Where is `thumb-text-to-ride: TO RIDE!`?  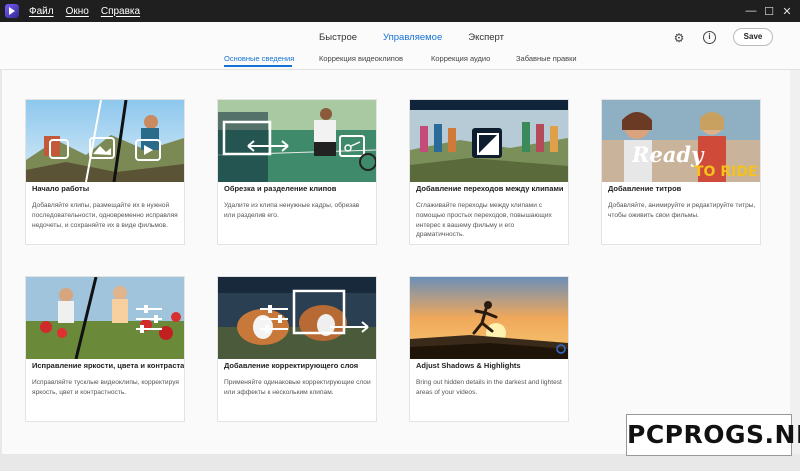
thumb-text-to-ride: TO RIDE! is located at coordinates (727, 172).